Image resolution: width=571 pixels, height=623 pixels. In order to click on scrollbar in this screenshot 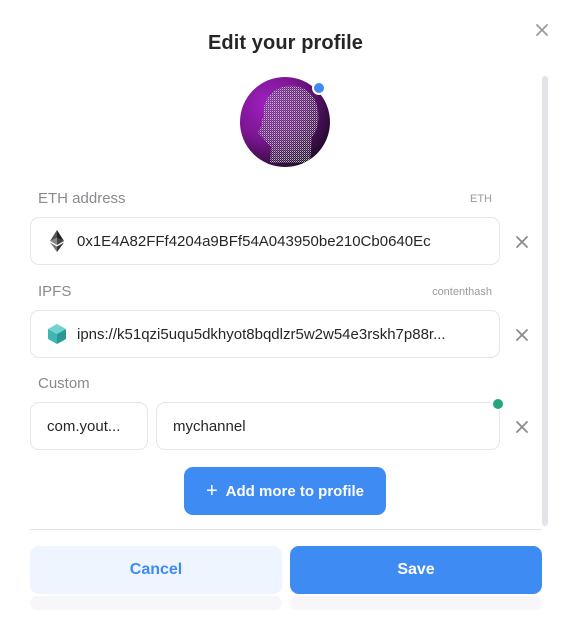, I will do `click(545, 301)`.